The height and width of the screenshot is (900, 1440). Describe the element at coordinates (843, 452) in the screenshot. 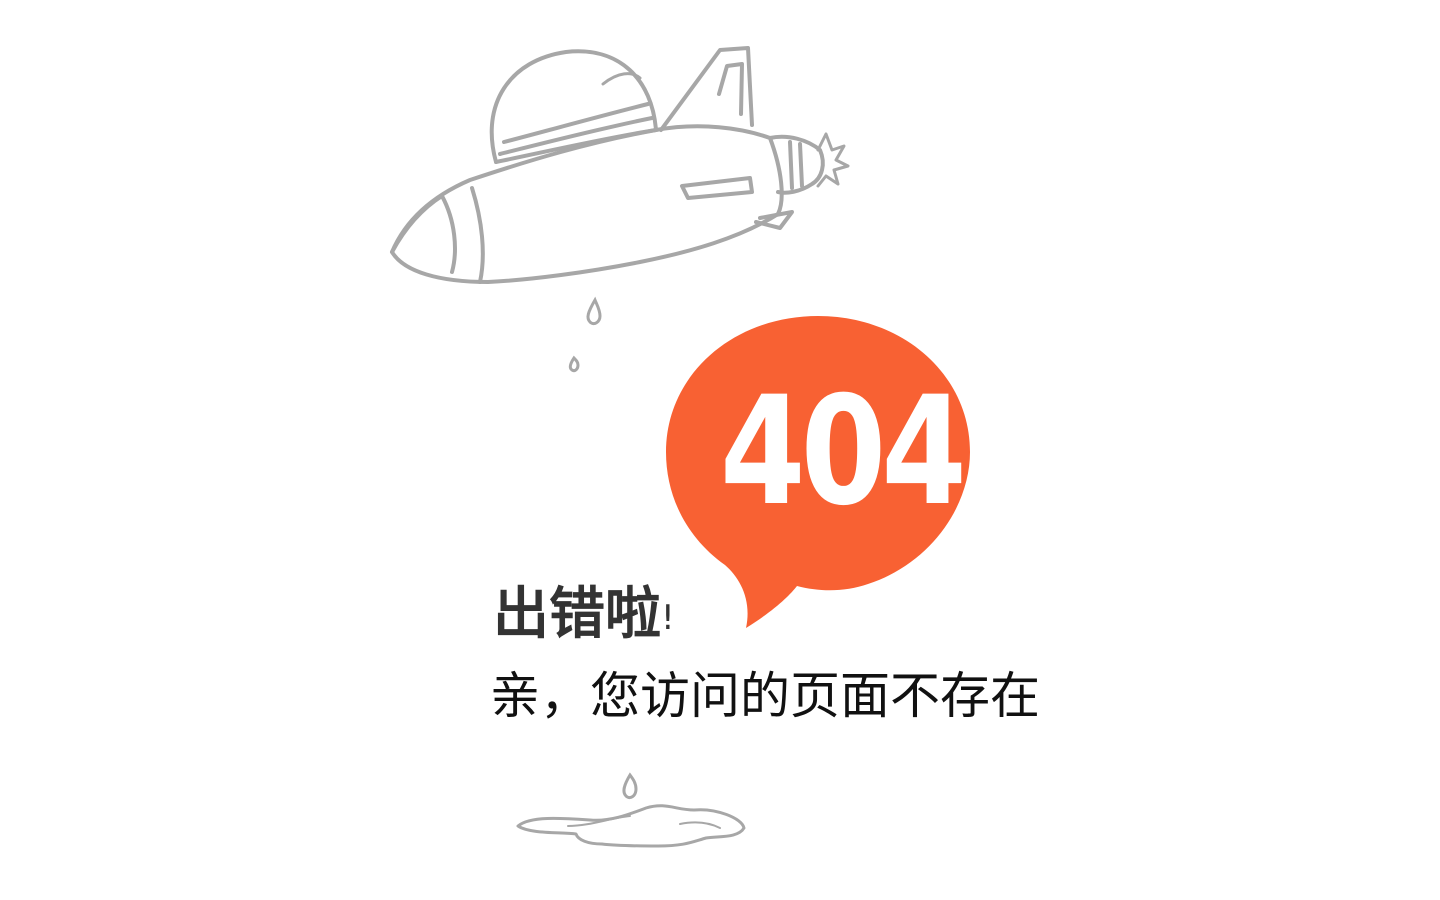

I see `error-code: 404` at that location.